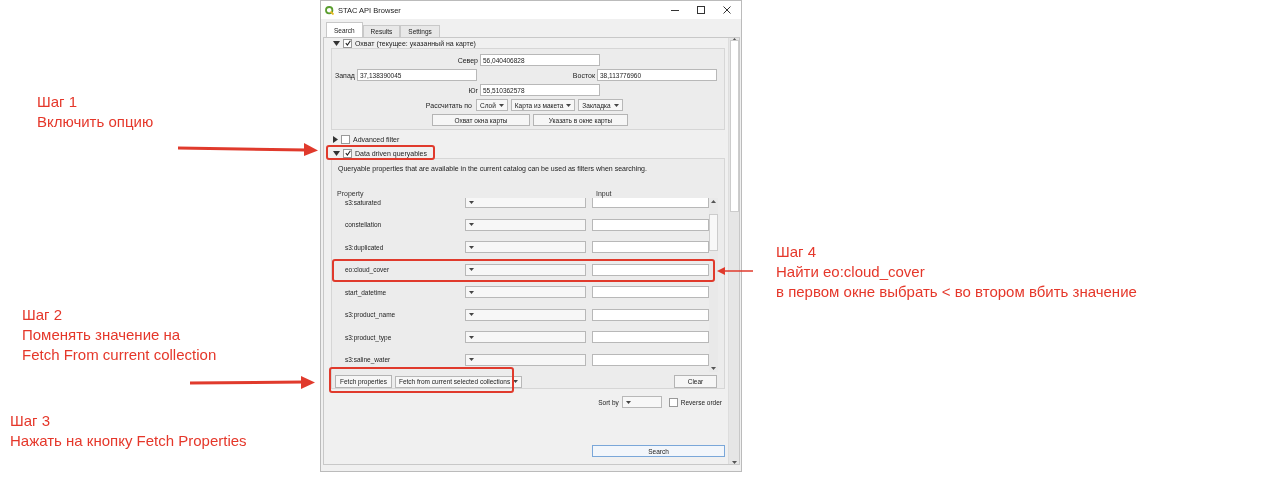 The height and width of the screenshot is (477, 1274). I want to click on step-instruction: Поменять значение на, so click(102, 335).